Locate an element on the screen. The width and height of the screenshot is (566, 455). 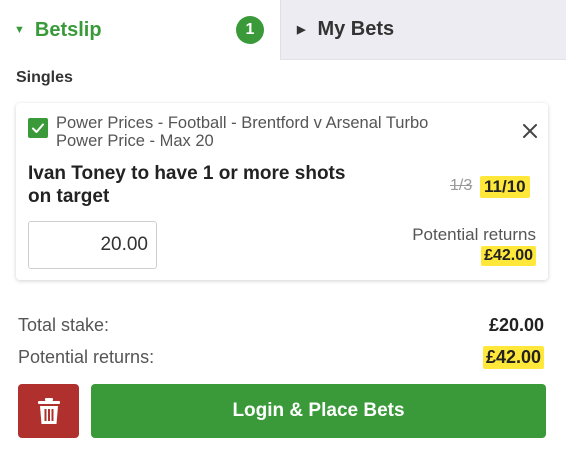
total-returns-row: Potential returns: £42.00 is located at coordinates (282, 357).